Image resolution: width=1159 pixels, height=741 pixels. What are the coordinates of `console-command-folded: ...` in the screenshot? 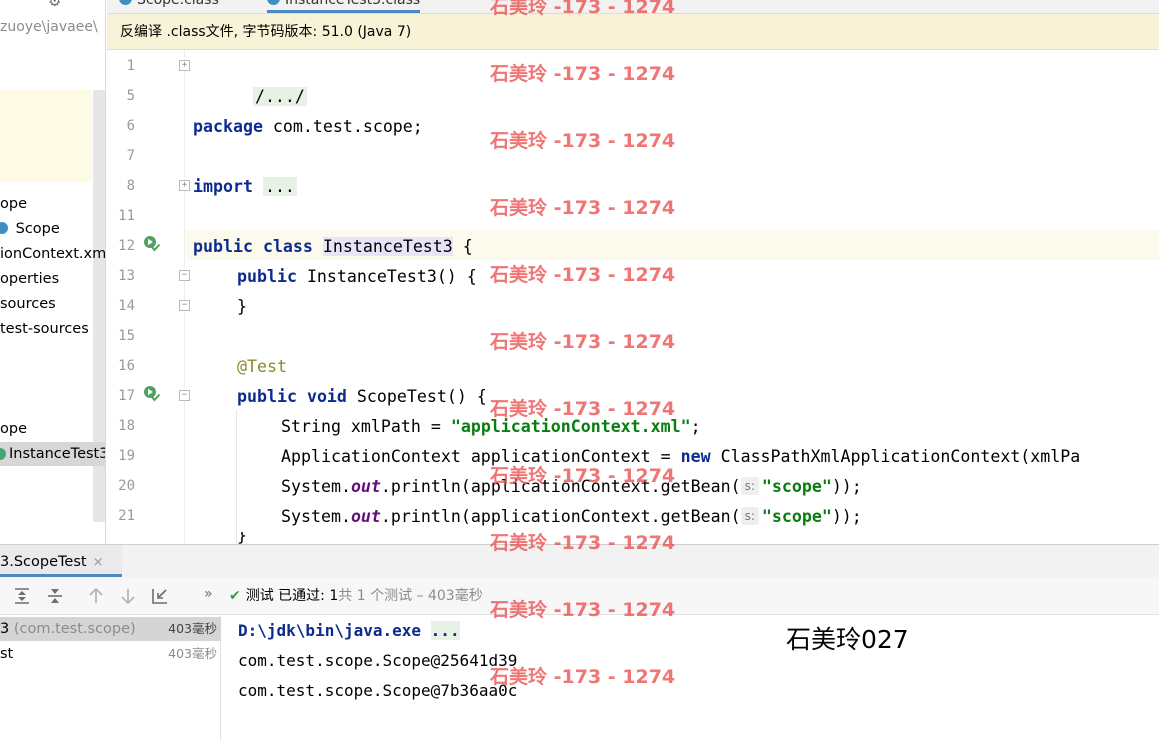 It's located at (445, 630).